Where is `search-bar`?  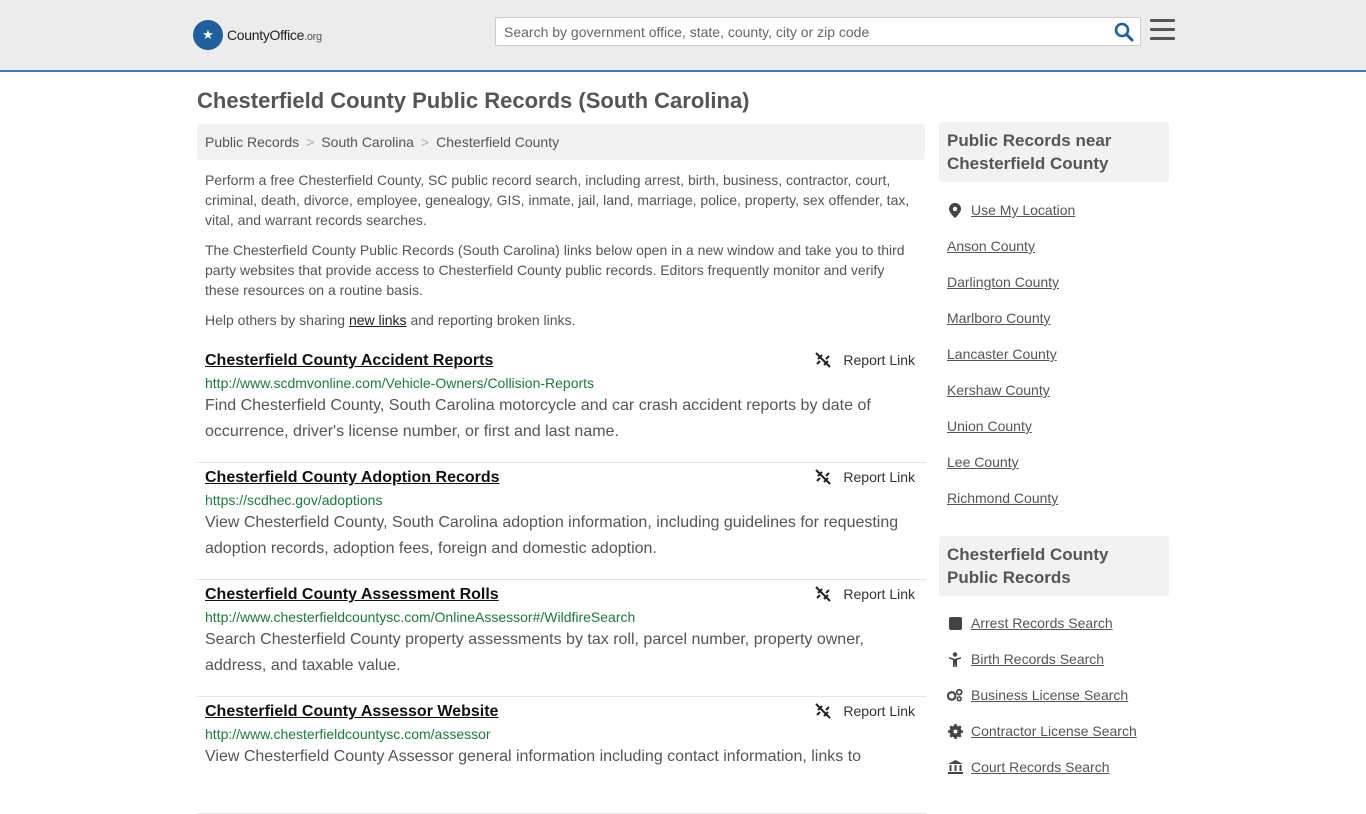 search-bar is located at coordinates (818, 31).